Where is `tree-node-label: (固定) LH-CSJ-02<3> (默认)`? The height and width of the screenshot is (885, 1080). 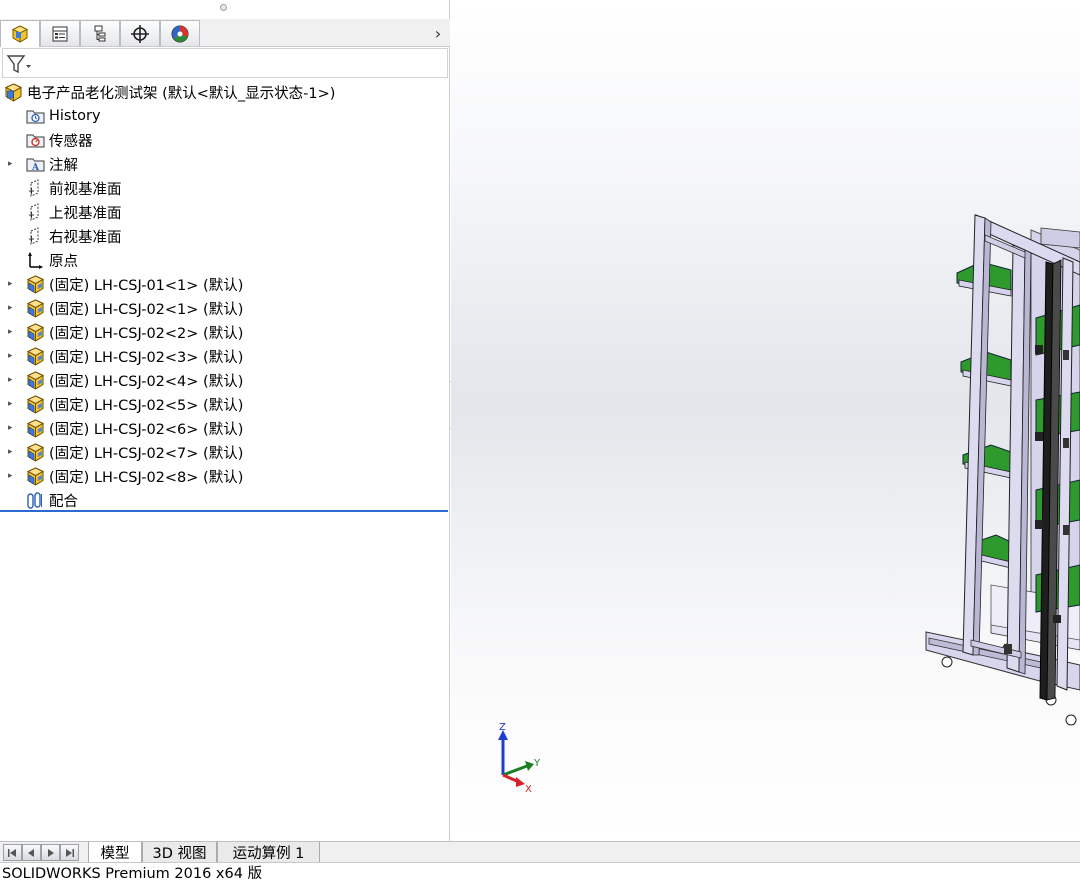 tree-node-label: (固定) LH-CSJ-02<3> (默认) is located at coordinates (146, 357).